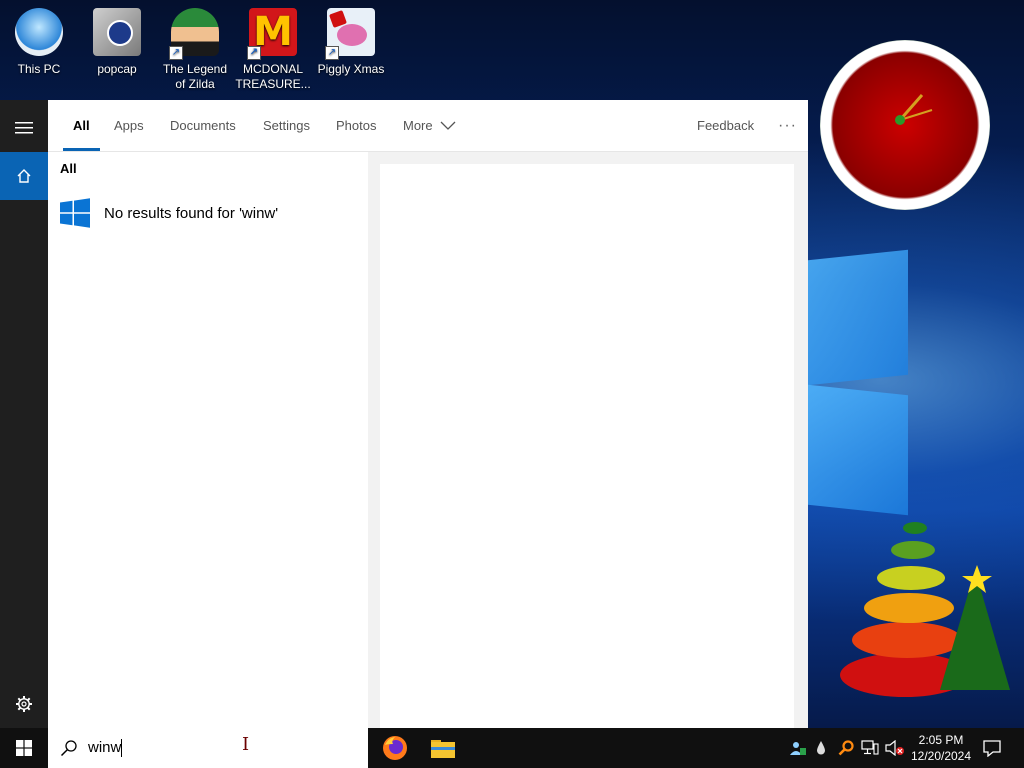 The height and width of the screenshot is (768, 1024). I want to click on desktop-icon-legend-of-zilda: ↗ The Legend of Zilda, so click(195, 49).